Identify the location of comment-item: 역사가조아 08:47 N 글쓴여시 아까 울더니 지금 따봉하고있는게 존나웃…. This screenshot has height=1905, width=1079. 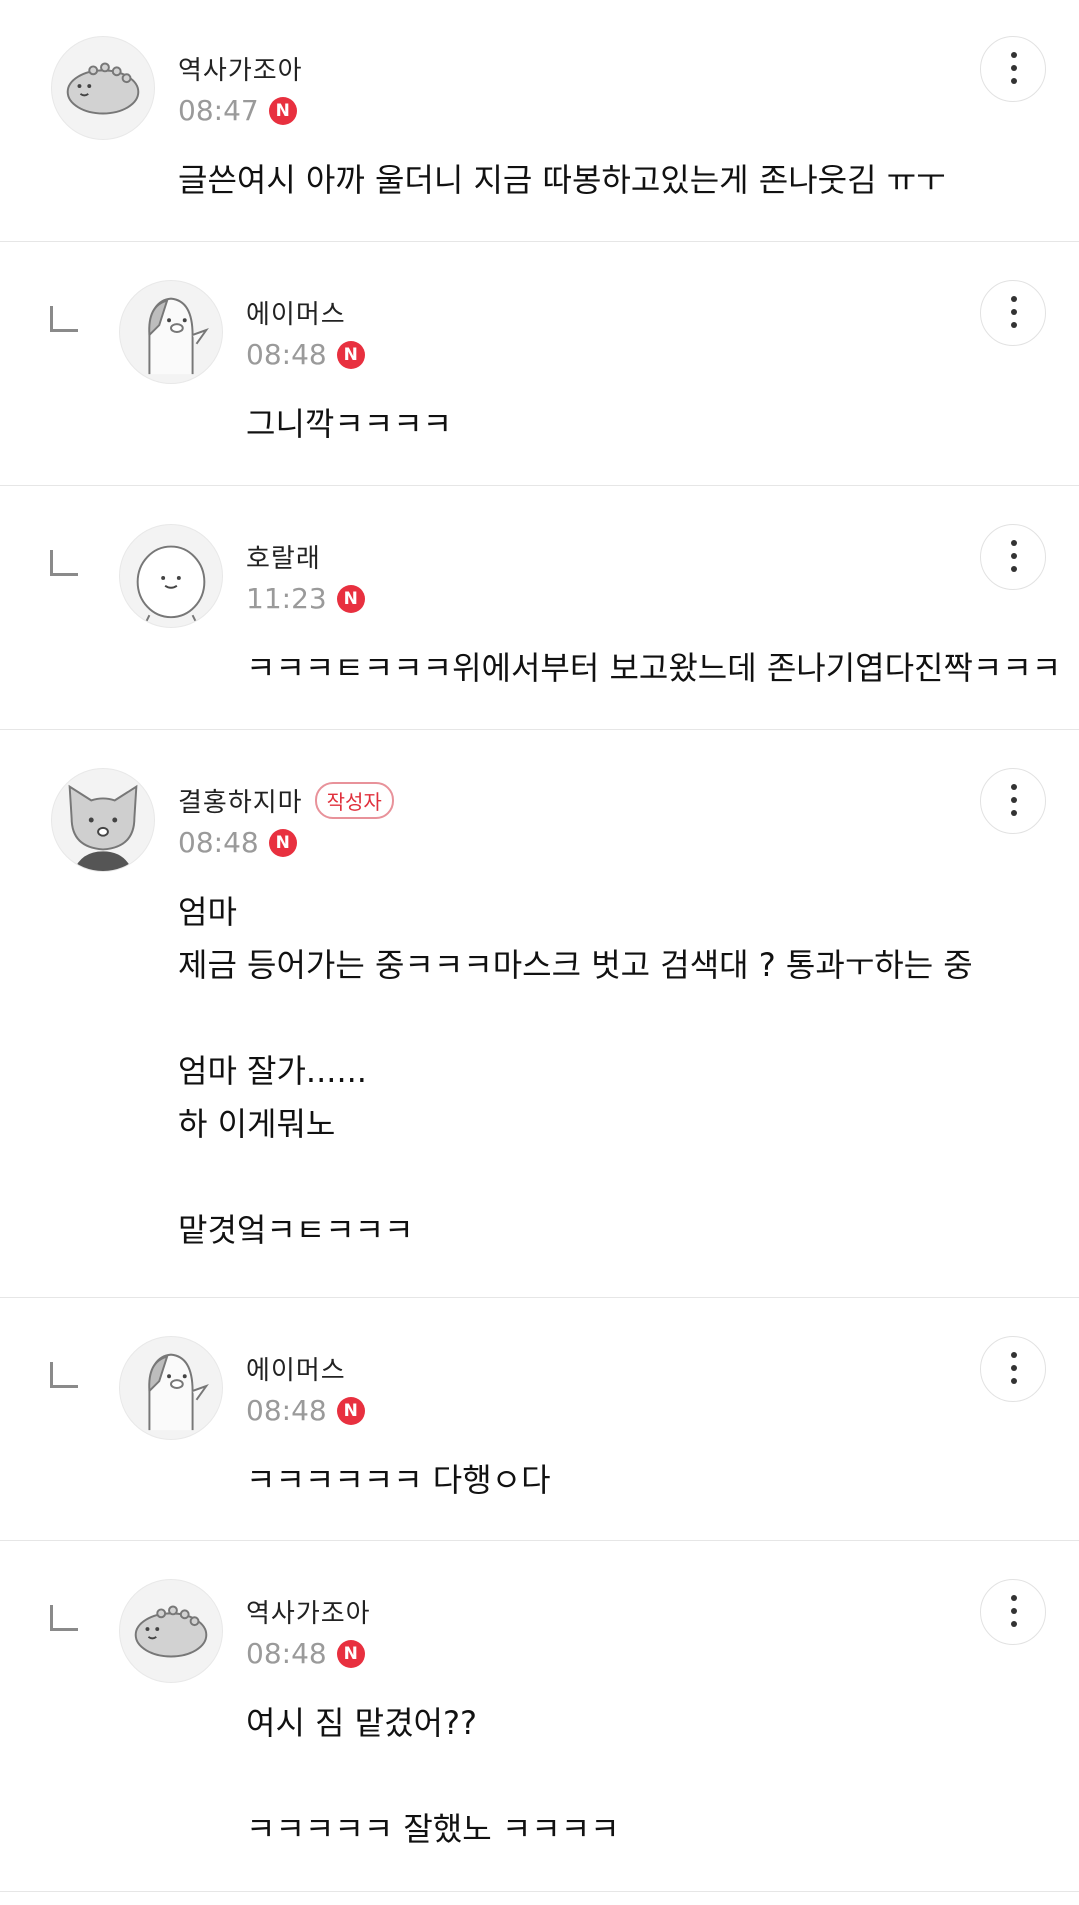
(539, 121).